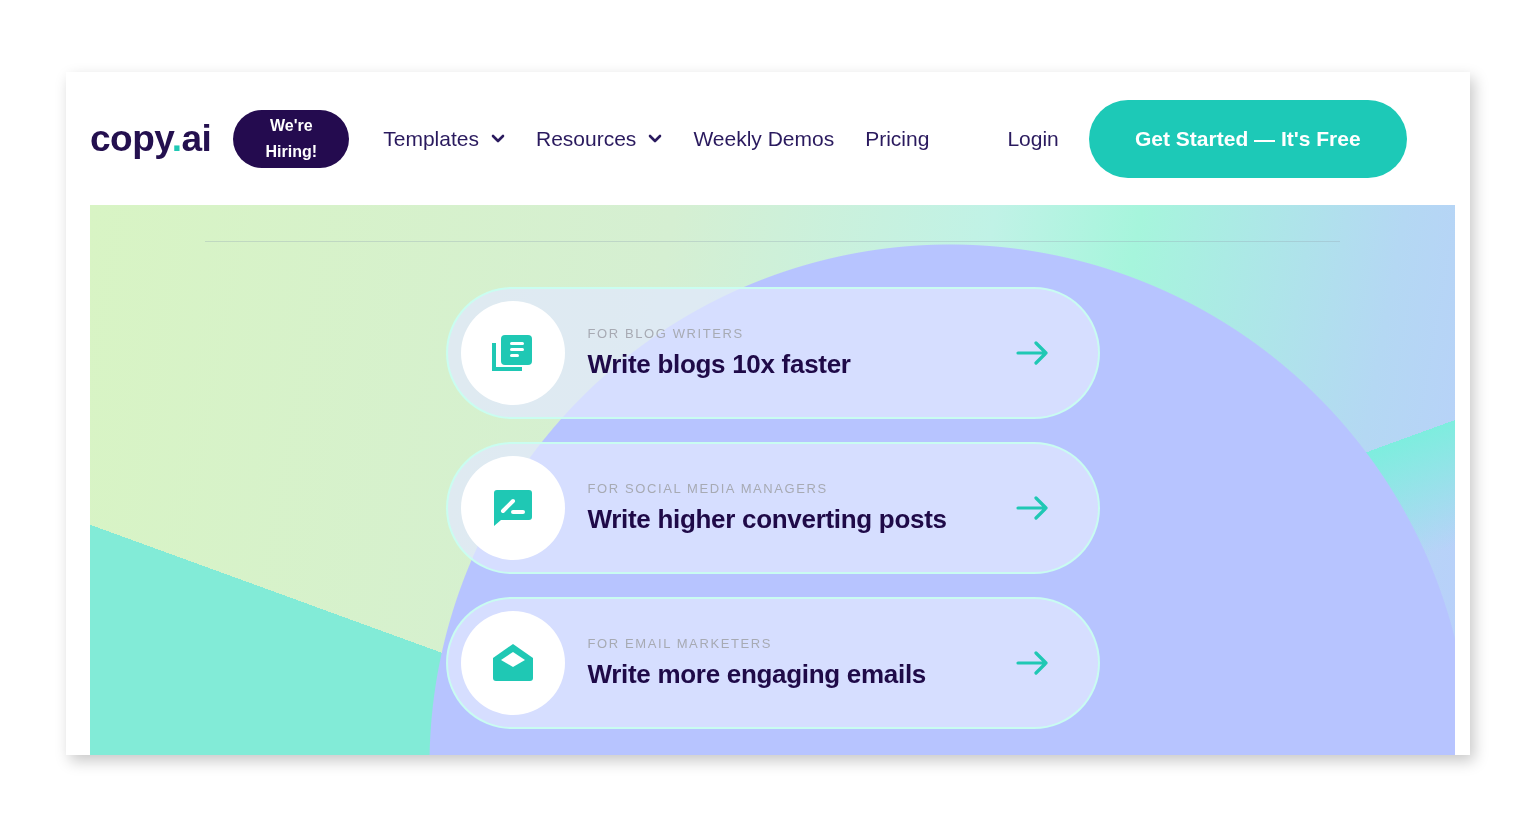 This screenshot has width=1536, height=829. Describe the element at coordinates (767, 519) in the screenshot. I see `audience-title: Write higher converting posts` at that location.